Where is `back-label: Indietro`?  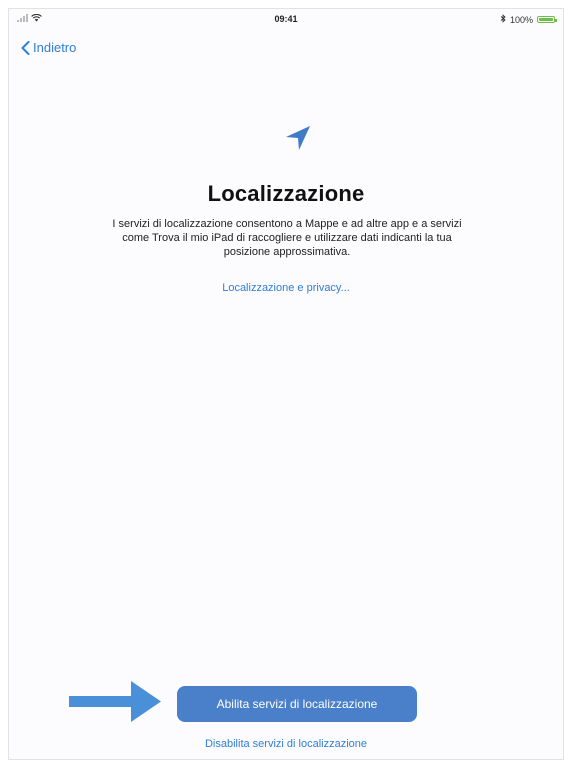
back-label: Indietro is located at coordinates (55, 47).